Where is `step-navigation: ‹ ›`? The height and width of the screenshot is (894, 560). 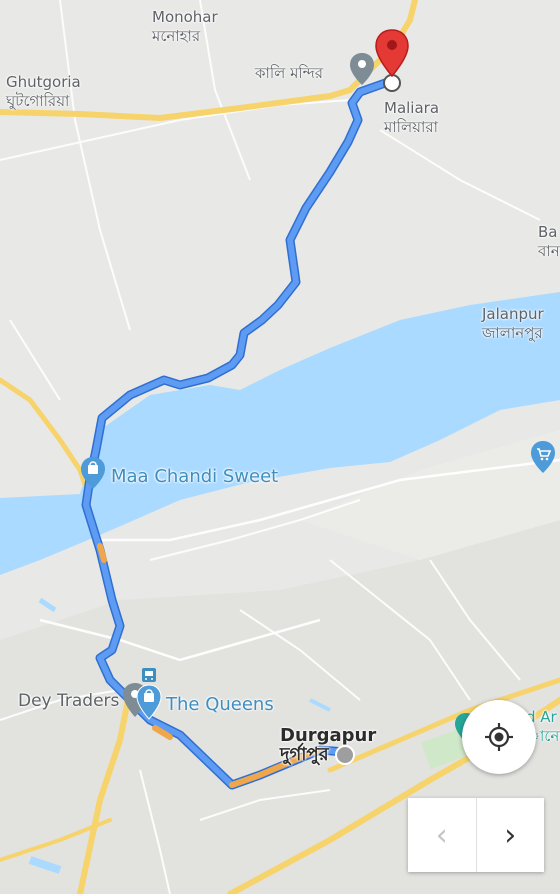 step-navigation: ‹ › is located at coordinates (476, 835).